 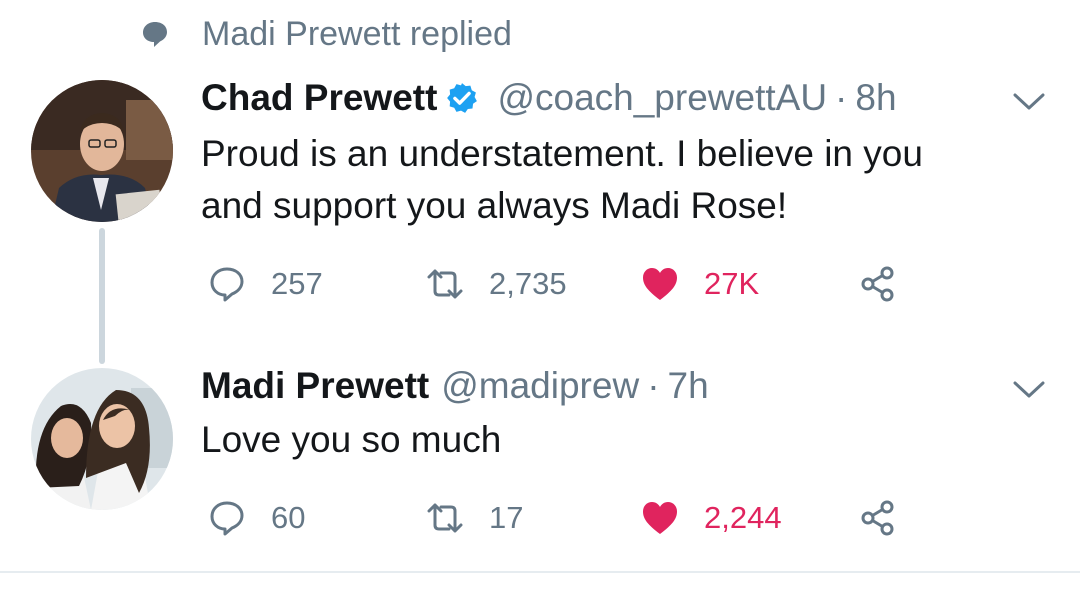 What do you see at coordinates (315, 386) in the screenshot?
I see `display-name: Madi Prewett` at bounding box center [315, 386].